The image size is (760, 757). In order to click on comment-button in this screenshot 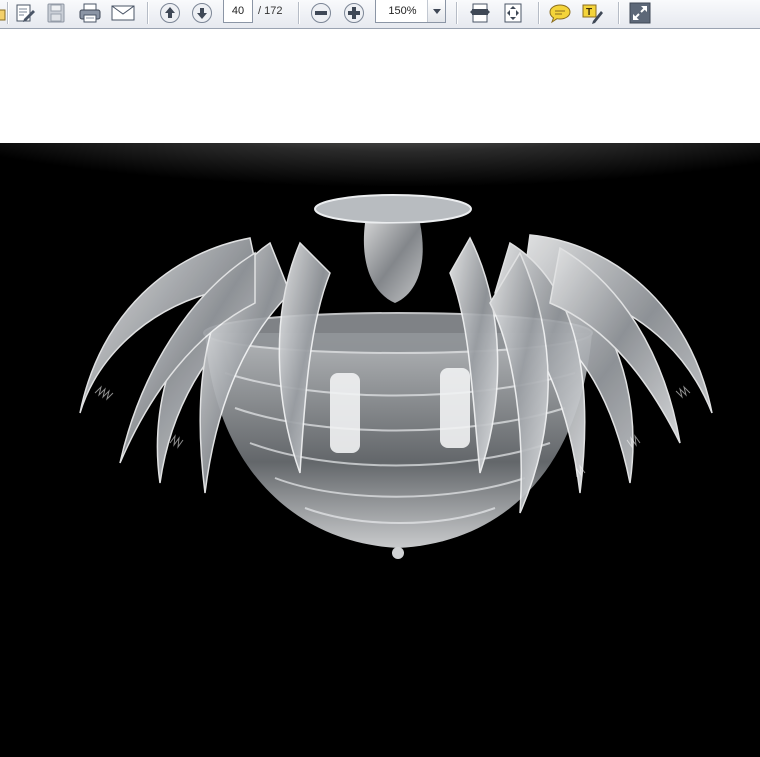, I will do `click(560, 12)`.